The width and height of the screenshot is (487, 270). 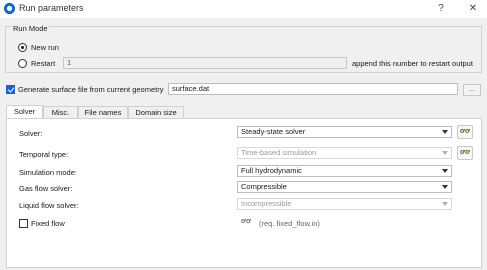 What do you see at coordinates (273, 131) in the screenshot?
I see `solver-select-value: Steady-state solver` at bounding box center [273, 131].